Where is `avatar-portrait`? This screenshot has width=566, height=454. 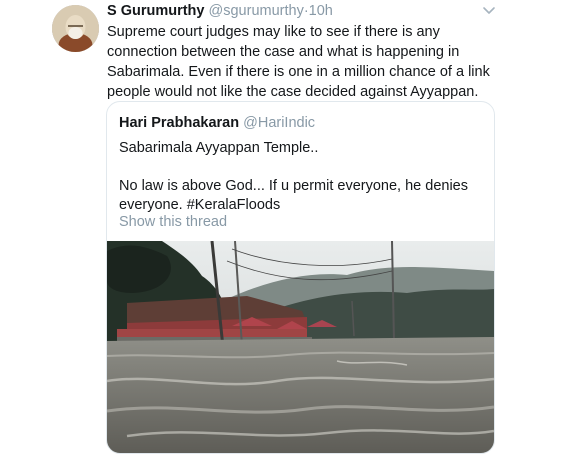
avatar-portrait is located at coordinates (75, 28).